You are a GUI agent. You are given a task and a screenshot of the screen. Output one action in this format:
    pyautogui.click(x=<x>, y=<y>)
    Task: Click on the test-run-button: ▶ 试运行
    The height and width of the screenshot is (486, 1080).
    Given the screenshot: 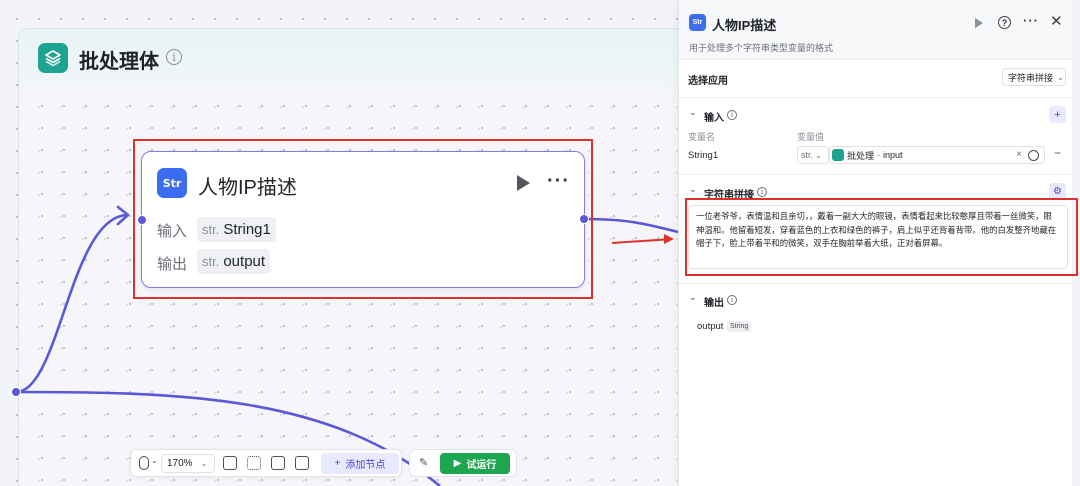 What is the action you would take?
    pyautogui.click(x=475, y=463)
    